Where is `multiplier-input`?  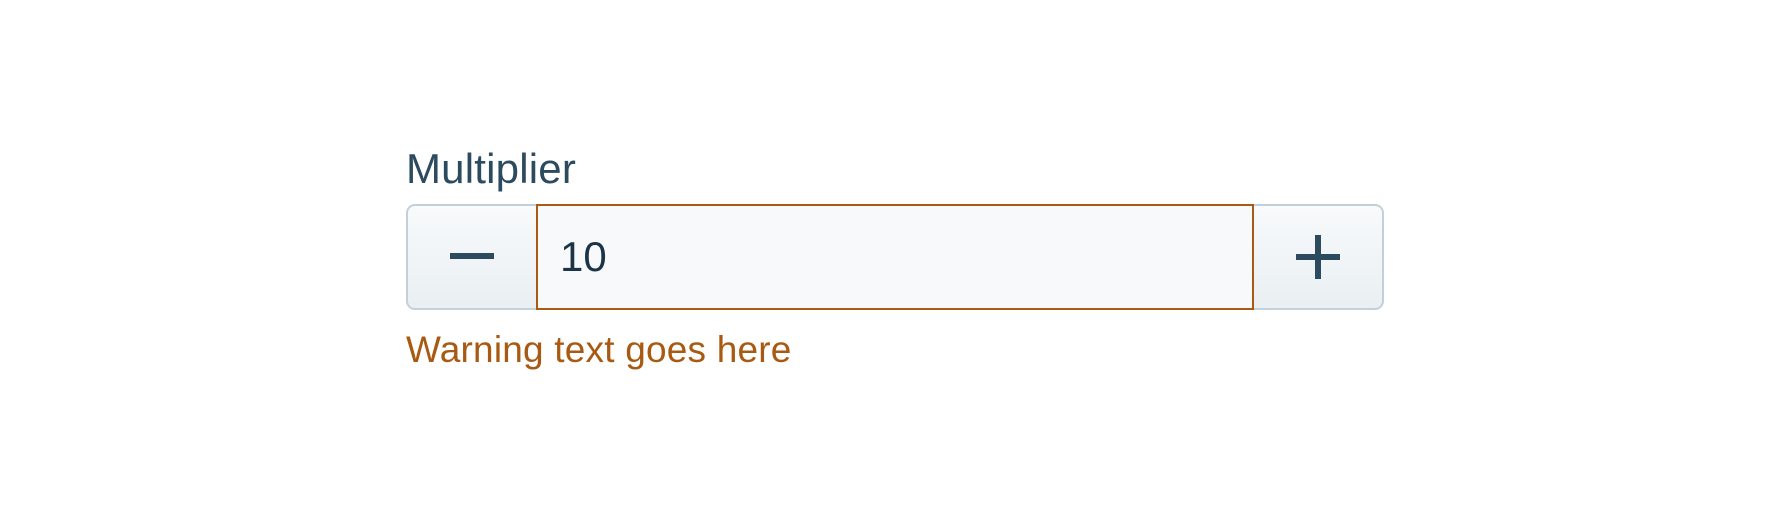 multiplier-input is located at coordinates (895, 257).